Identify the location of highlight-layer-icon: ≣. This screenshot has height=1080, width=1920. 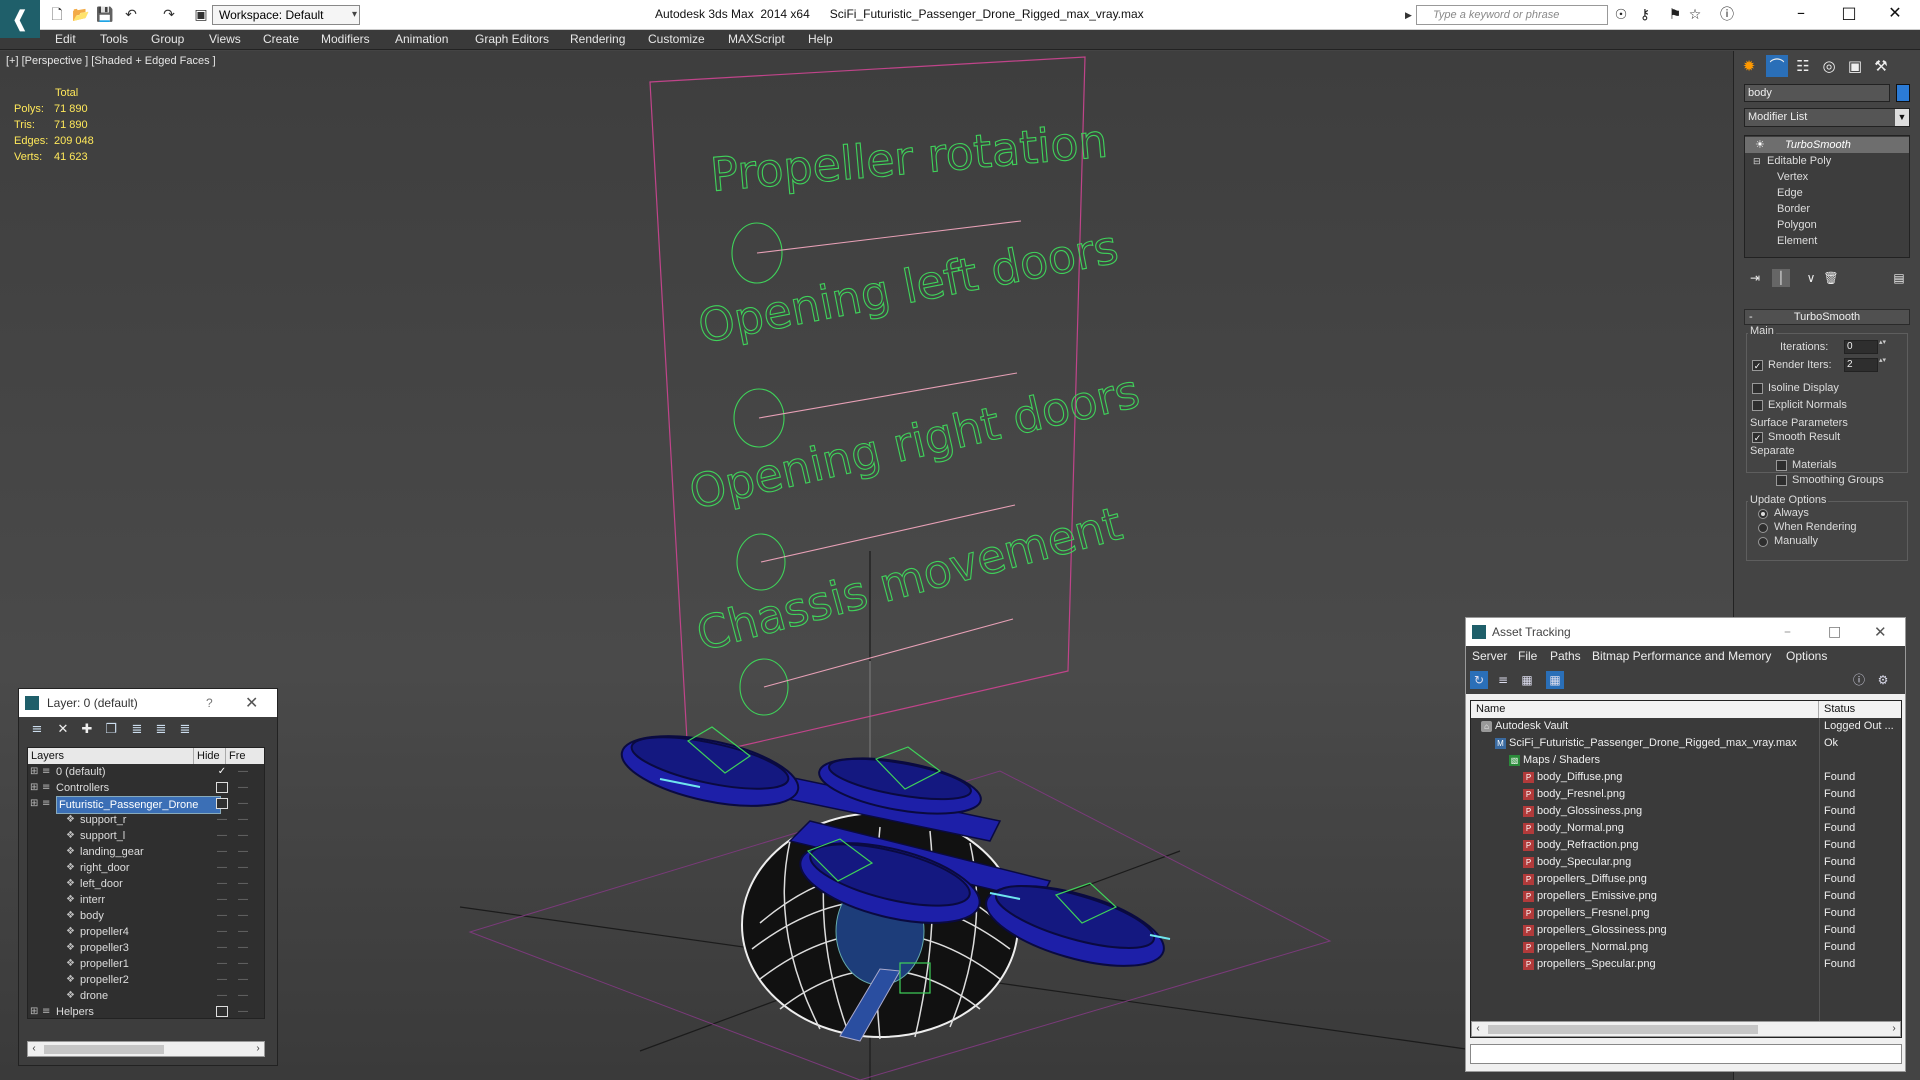
(137, 730).